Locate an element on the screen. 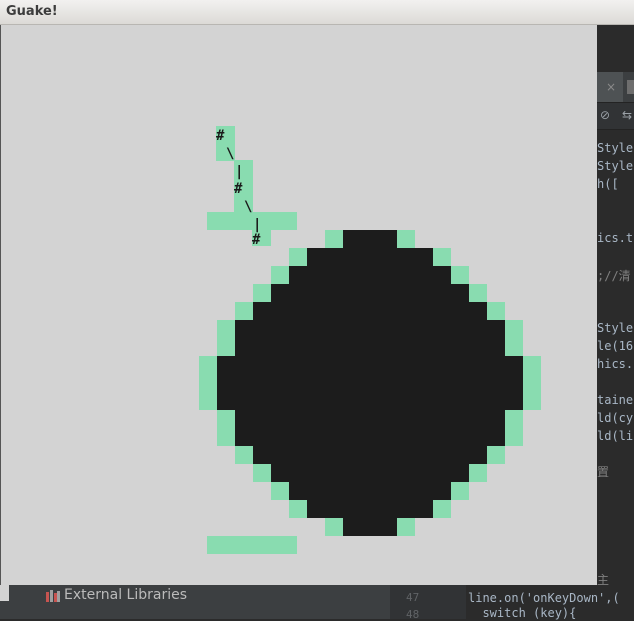 This screenshot has width=634, height=621. code-line: ld(li is located at coordinates (615, 436).